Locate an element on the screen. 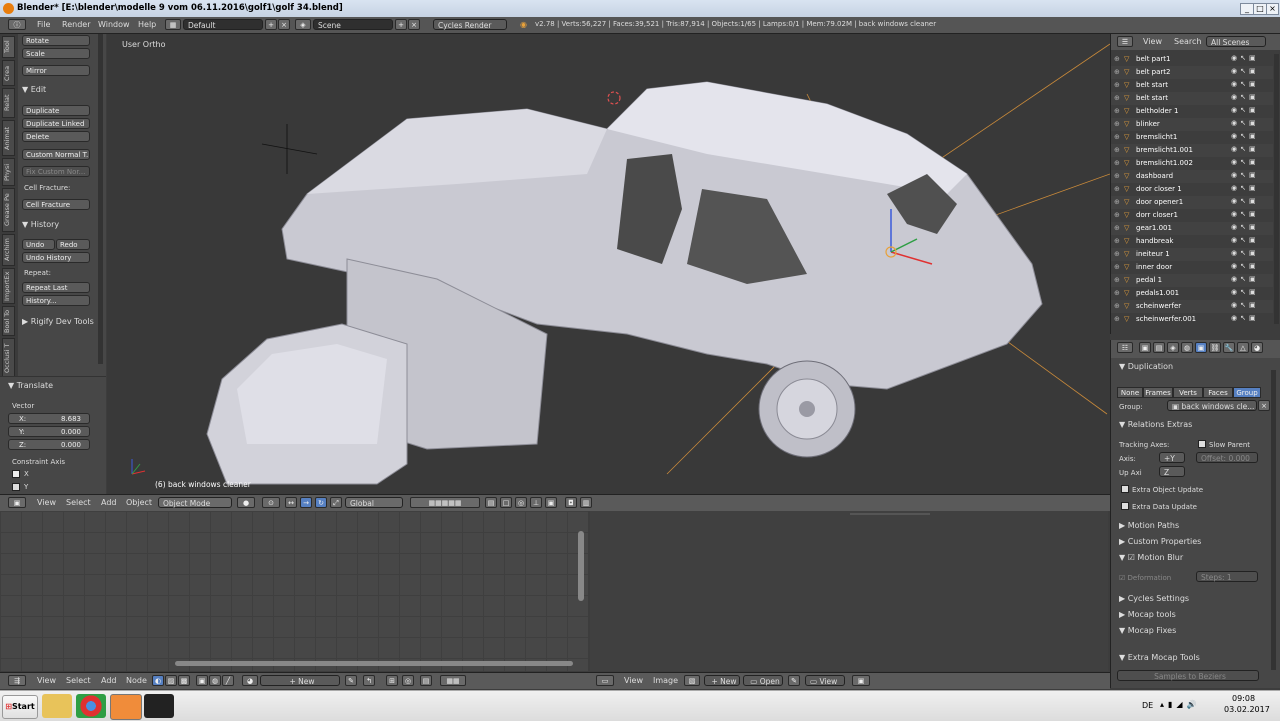 The height and width of the screenshot is (721, 1280). scene-field: Scene is located at coordinates (353, 24).